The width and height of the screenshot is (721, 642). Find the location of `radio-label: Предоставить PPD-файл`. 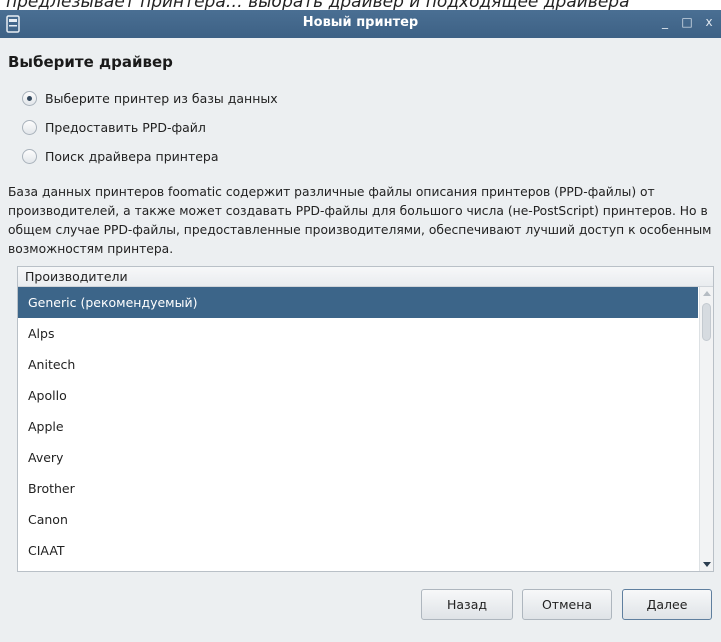

radio-label: Предоставить PPD-файл is located at coordinates (125, 127).